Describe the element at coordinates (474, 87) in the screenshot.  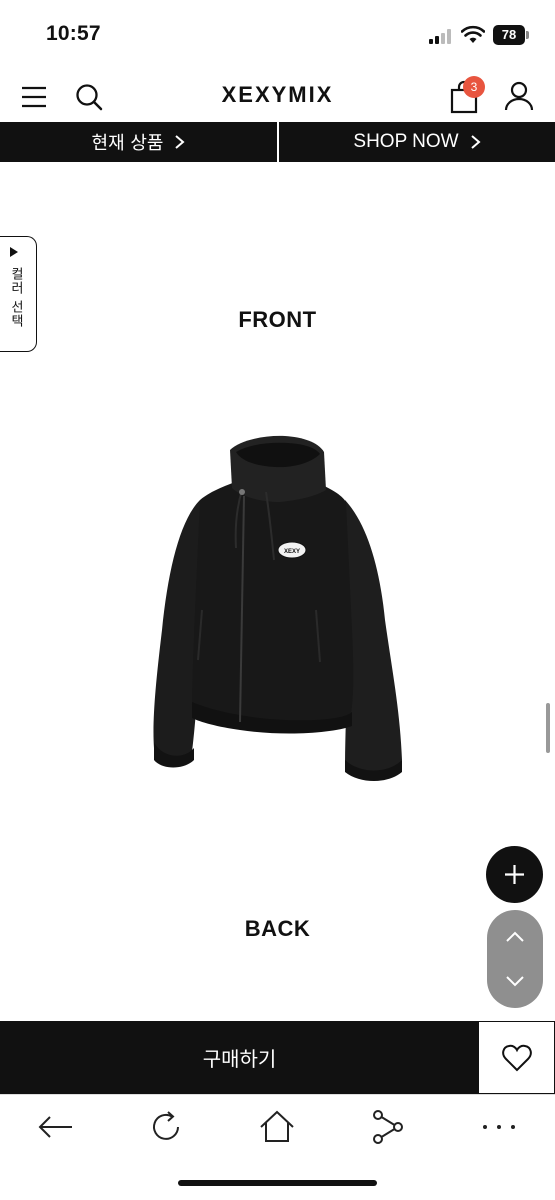
I see `cart-count-badge: 3` at that location.